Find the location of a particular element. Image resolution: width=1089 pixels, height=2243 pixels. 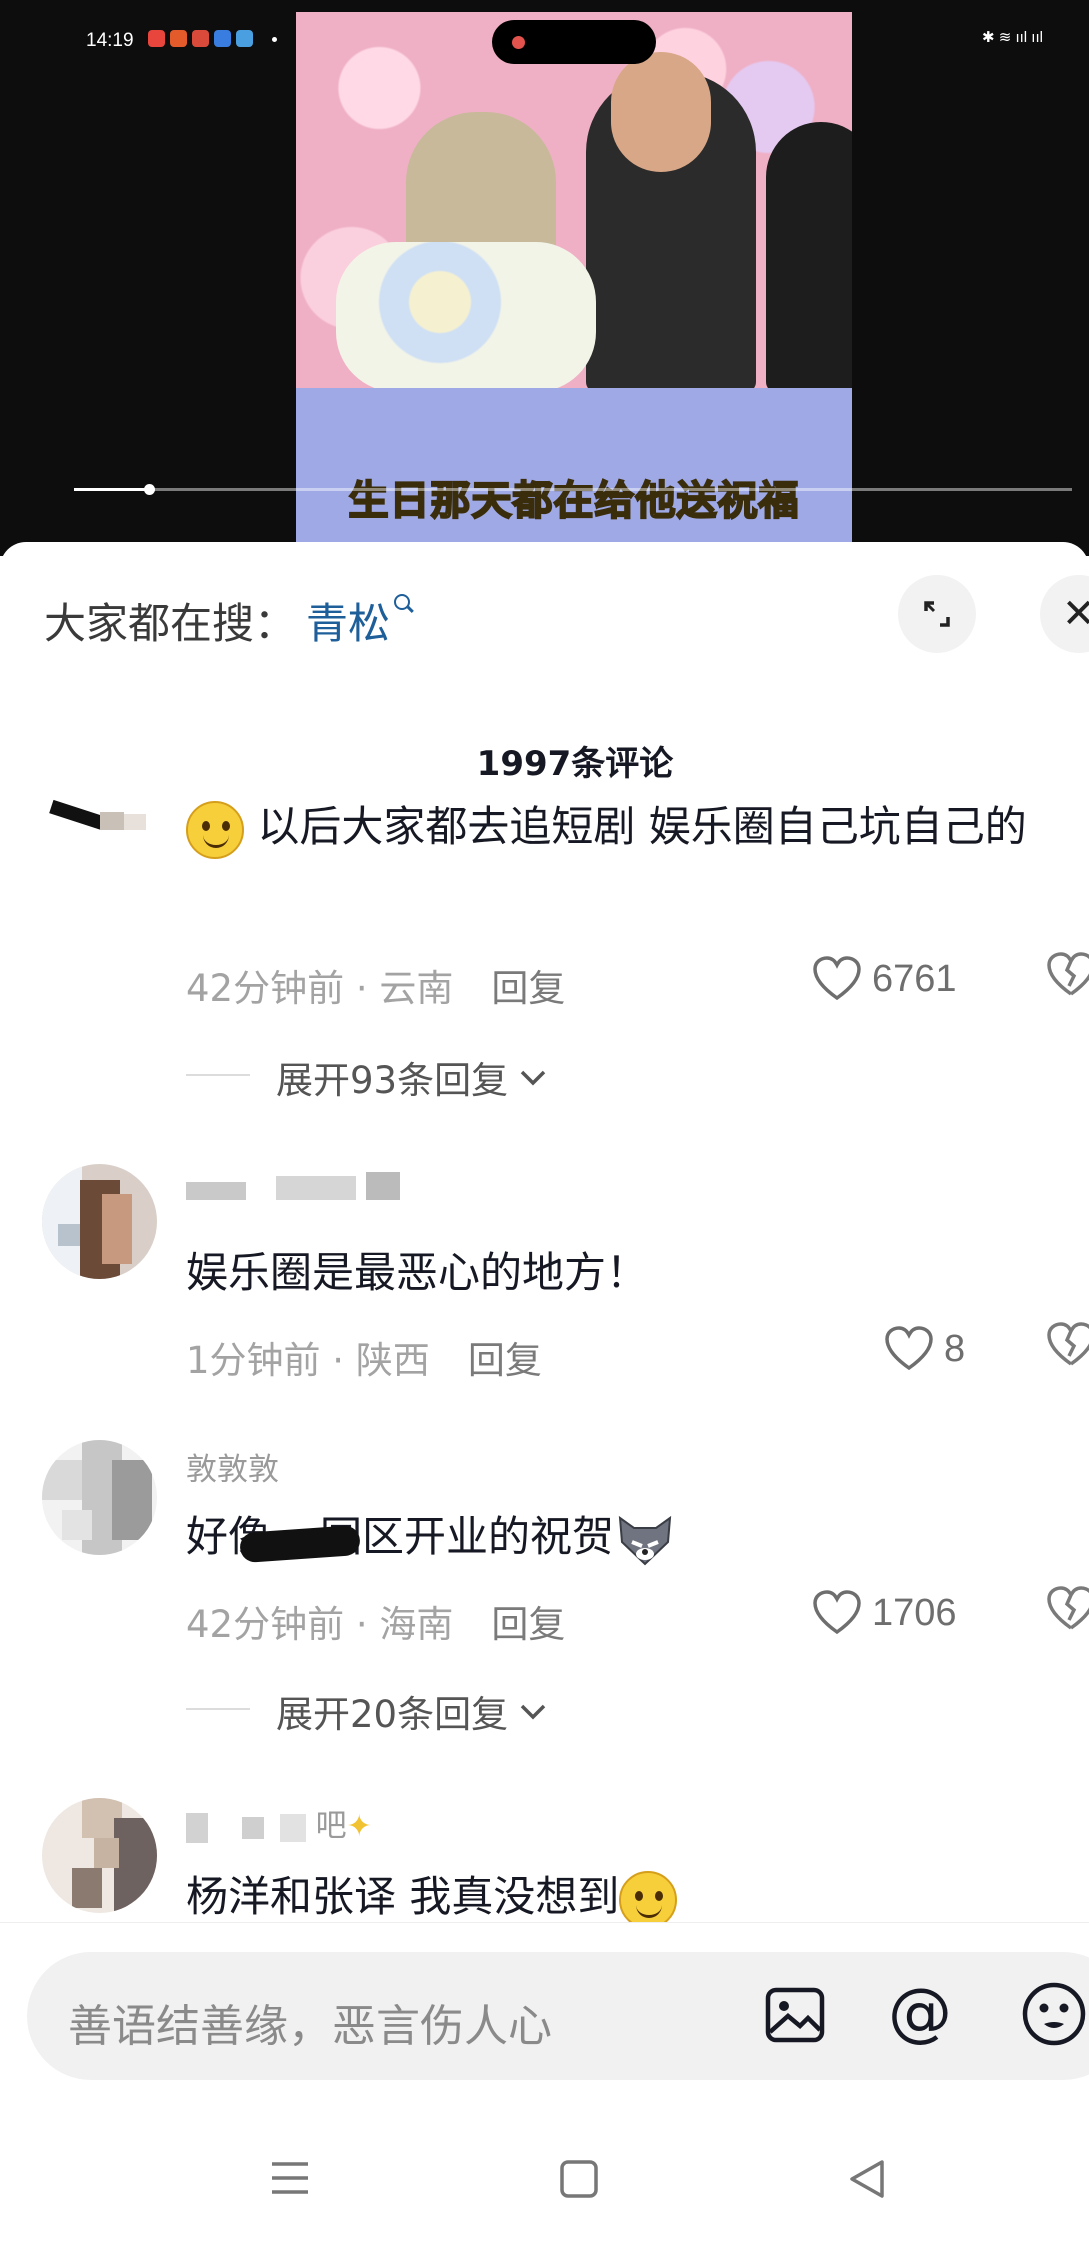

system-navigation-bar is located at coordinates (544, 2181).